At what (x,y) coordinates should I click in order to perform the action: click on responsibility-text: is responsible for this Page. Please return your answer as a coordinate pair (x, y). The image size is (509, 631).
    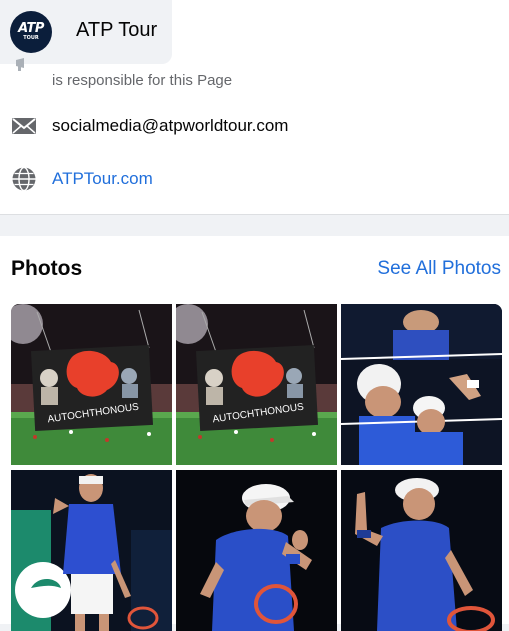
    Looking at the image, I should click on (142, 80).